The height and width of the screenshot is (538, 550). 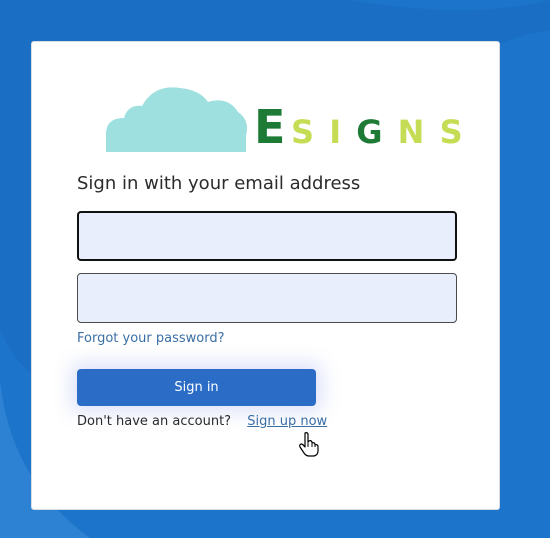 I want to click on logo-letter: N, so click(x=412, y=132).